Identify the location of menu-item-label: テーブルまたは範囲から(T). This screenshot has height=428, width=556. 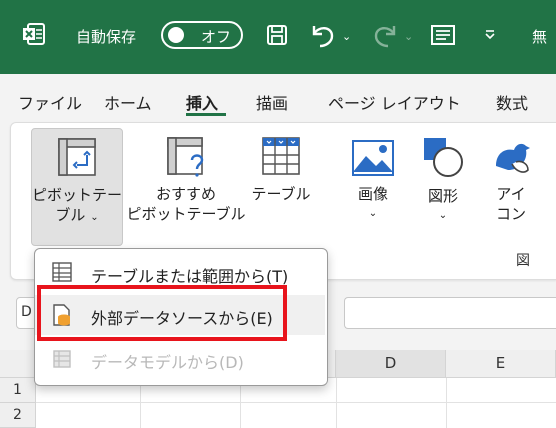
(190, 276).